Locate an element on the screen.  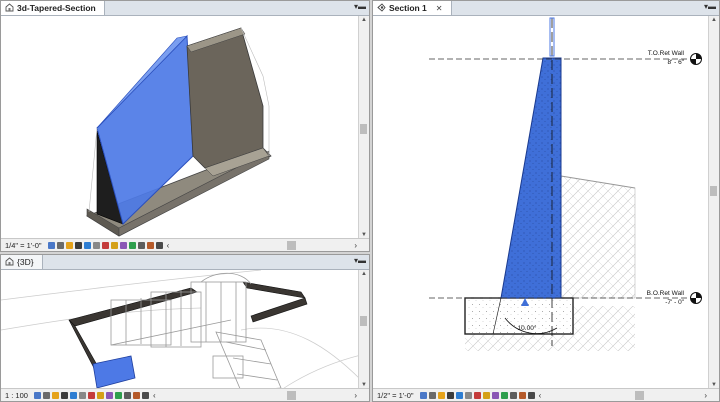
section-view-icon is located at coordinates (381, 8).